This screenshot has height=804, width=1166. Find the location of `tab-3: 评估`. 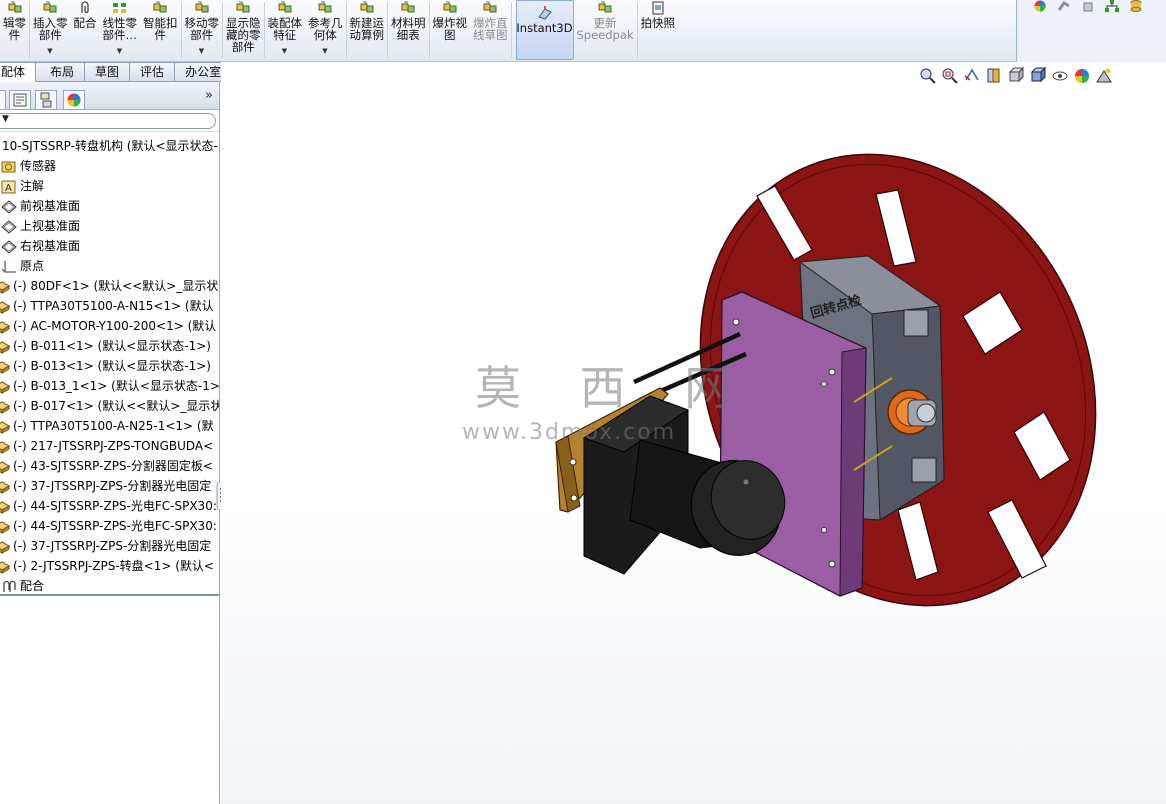

tab-3: 评估 is located at coordinates (153, 72).